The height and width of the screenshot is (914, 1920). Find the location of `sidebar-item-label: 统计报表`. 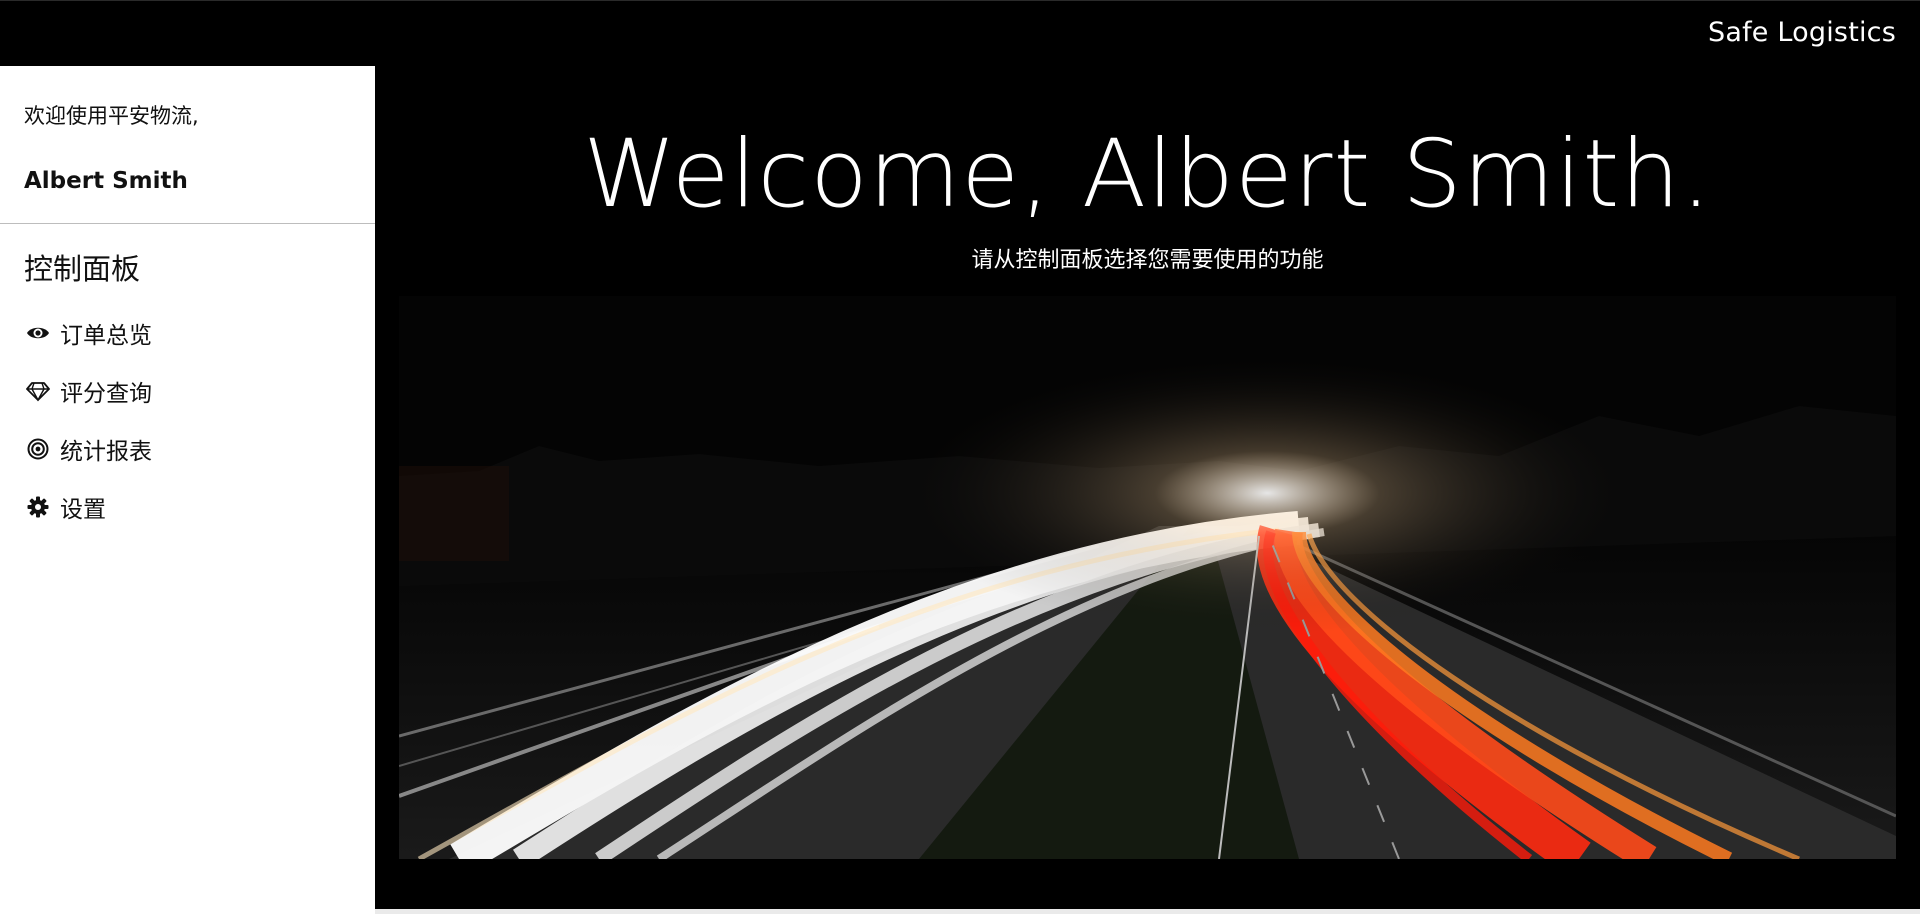

sidebar-item-label: 统计报表 is located at coordinates (106, 452).